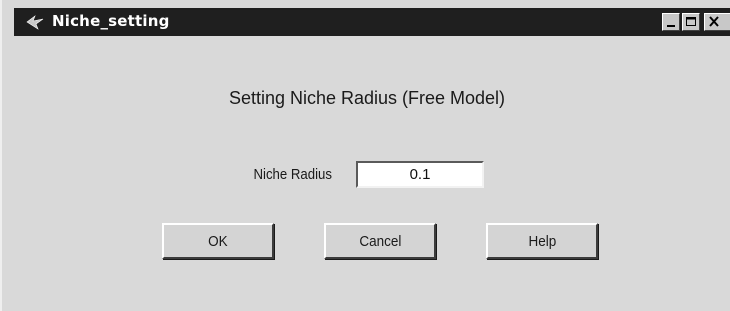 The height and width of the screenshot is (311, 730). What do you see at coordinates (372, 22) in the screenshot?
I see `title-bar: Niche_setting` at bounding box center [372, 22].